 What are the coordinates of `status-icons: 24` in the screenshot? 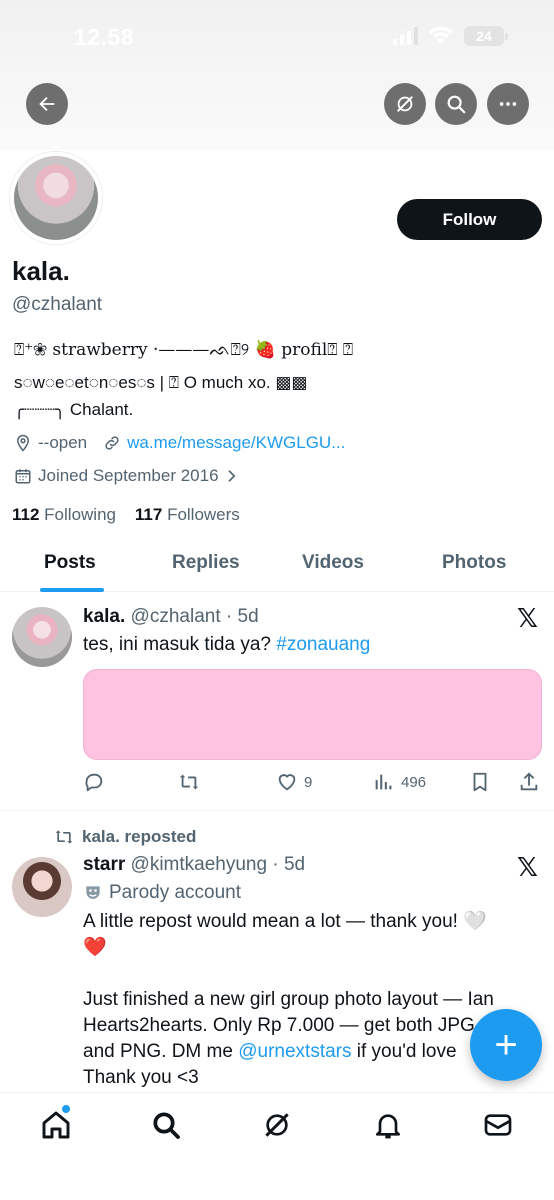 It's located at (450, 36).